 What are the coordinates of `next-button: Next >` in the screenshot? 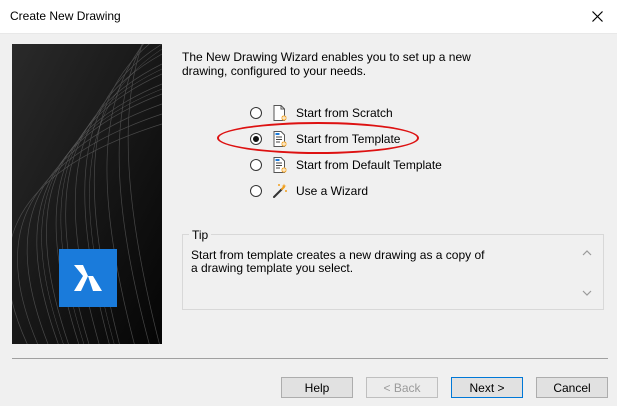 It's located at (487, 387).